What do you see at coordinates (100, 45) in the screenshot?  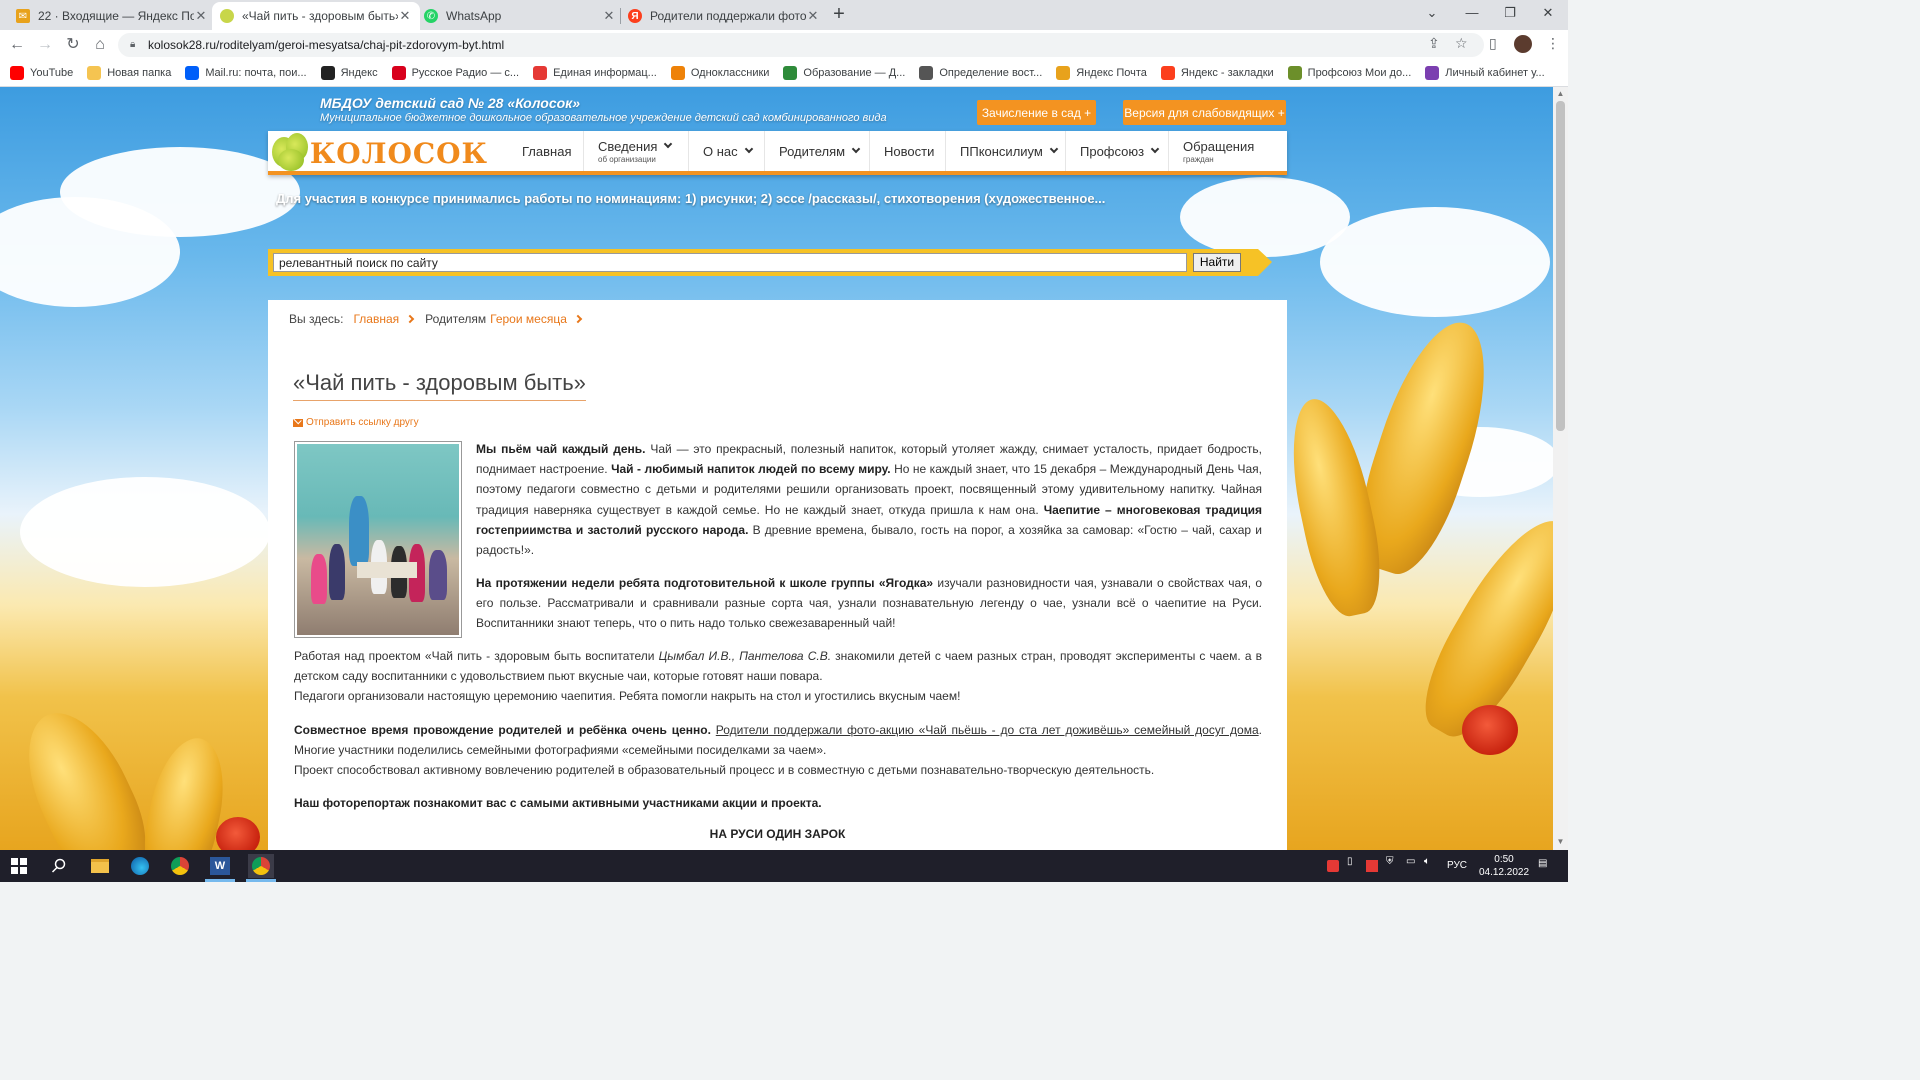 I see `home-icon: ⌂` at bounding box center [100, 45].